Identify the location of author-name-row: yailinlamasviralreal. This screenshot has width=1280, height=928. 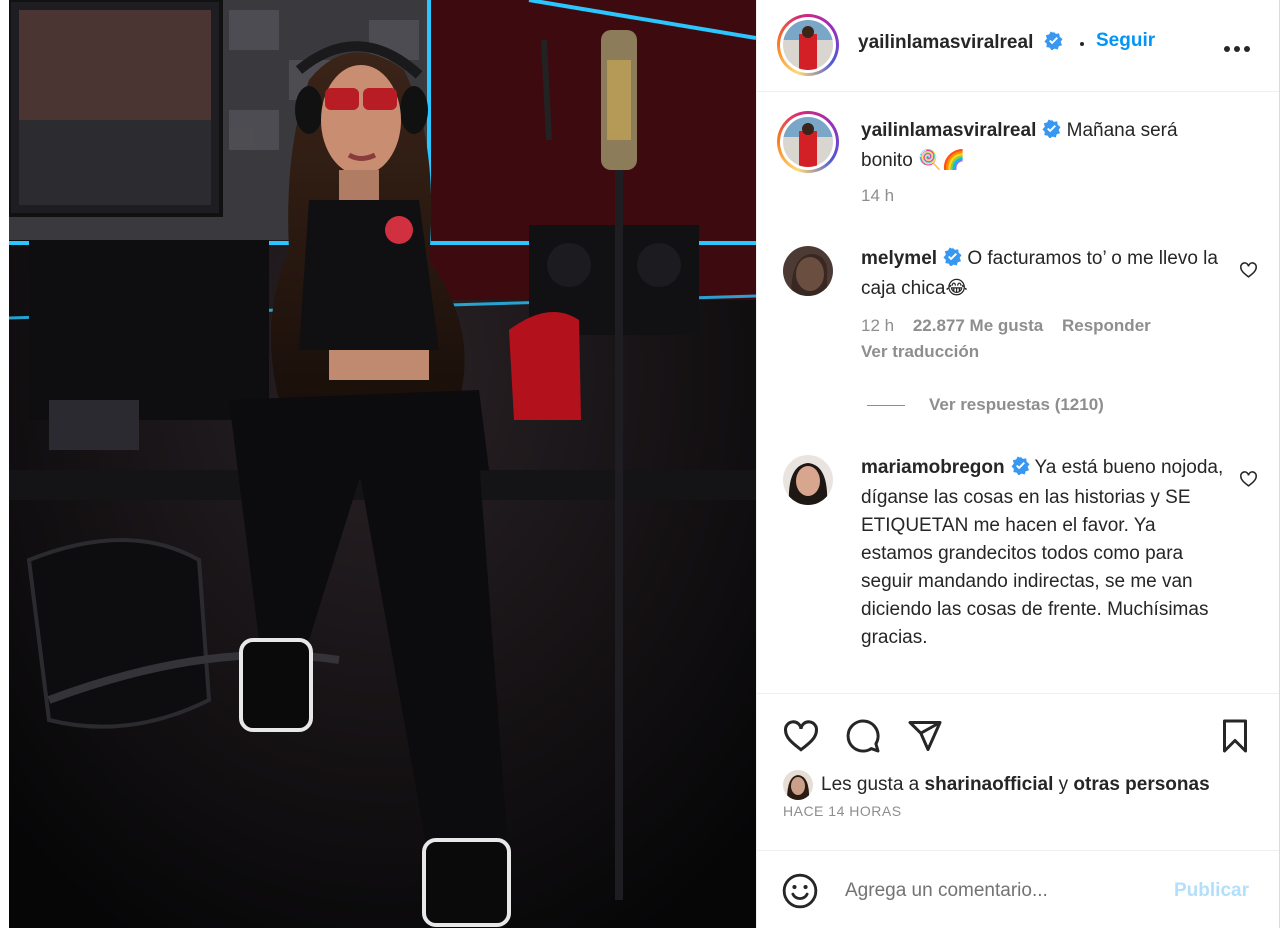
(960, 43).